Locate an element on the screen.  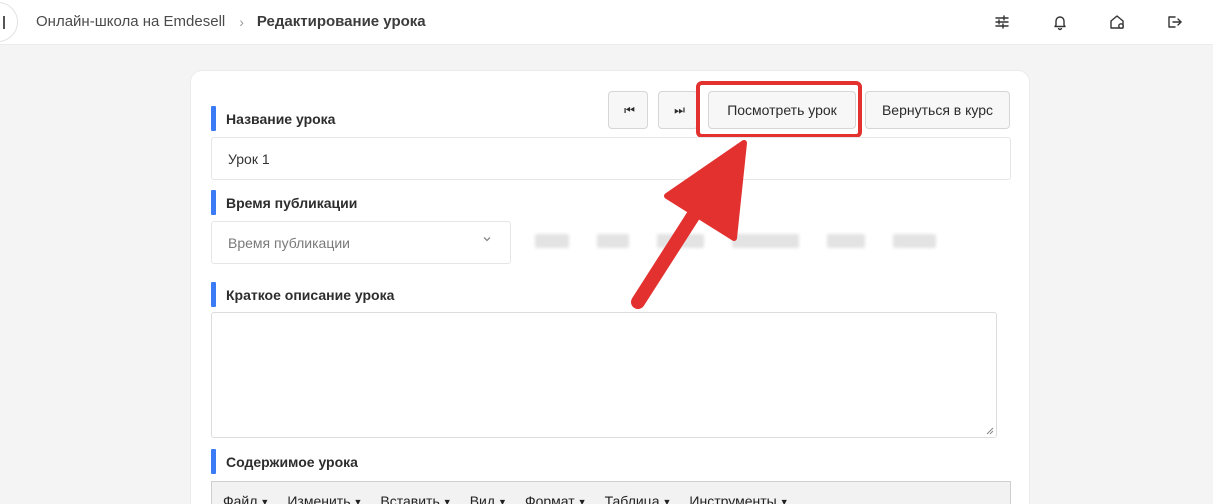
publish-time-select: Время публикации is located at coordinates (361, 242).